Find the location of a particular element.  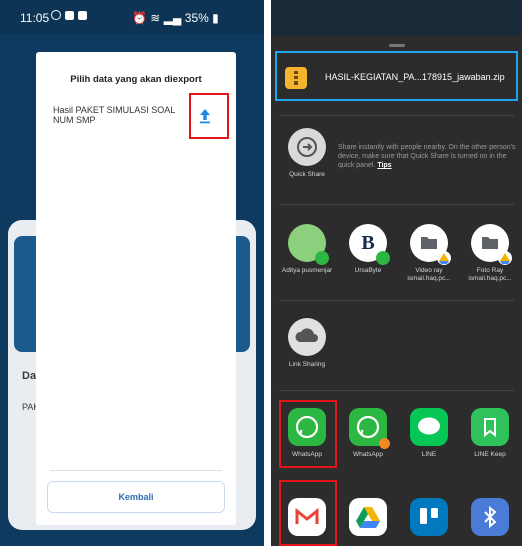

file-name: HASIL-KEGIATAN_PA...178915_jawaban.zip is located at coordinates (415, 77).